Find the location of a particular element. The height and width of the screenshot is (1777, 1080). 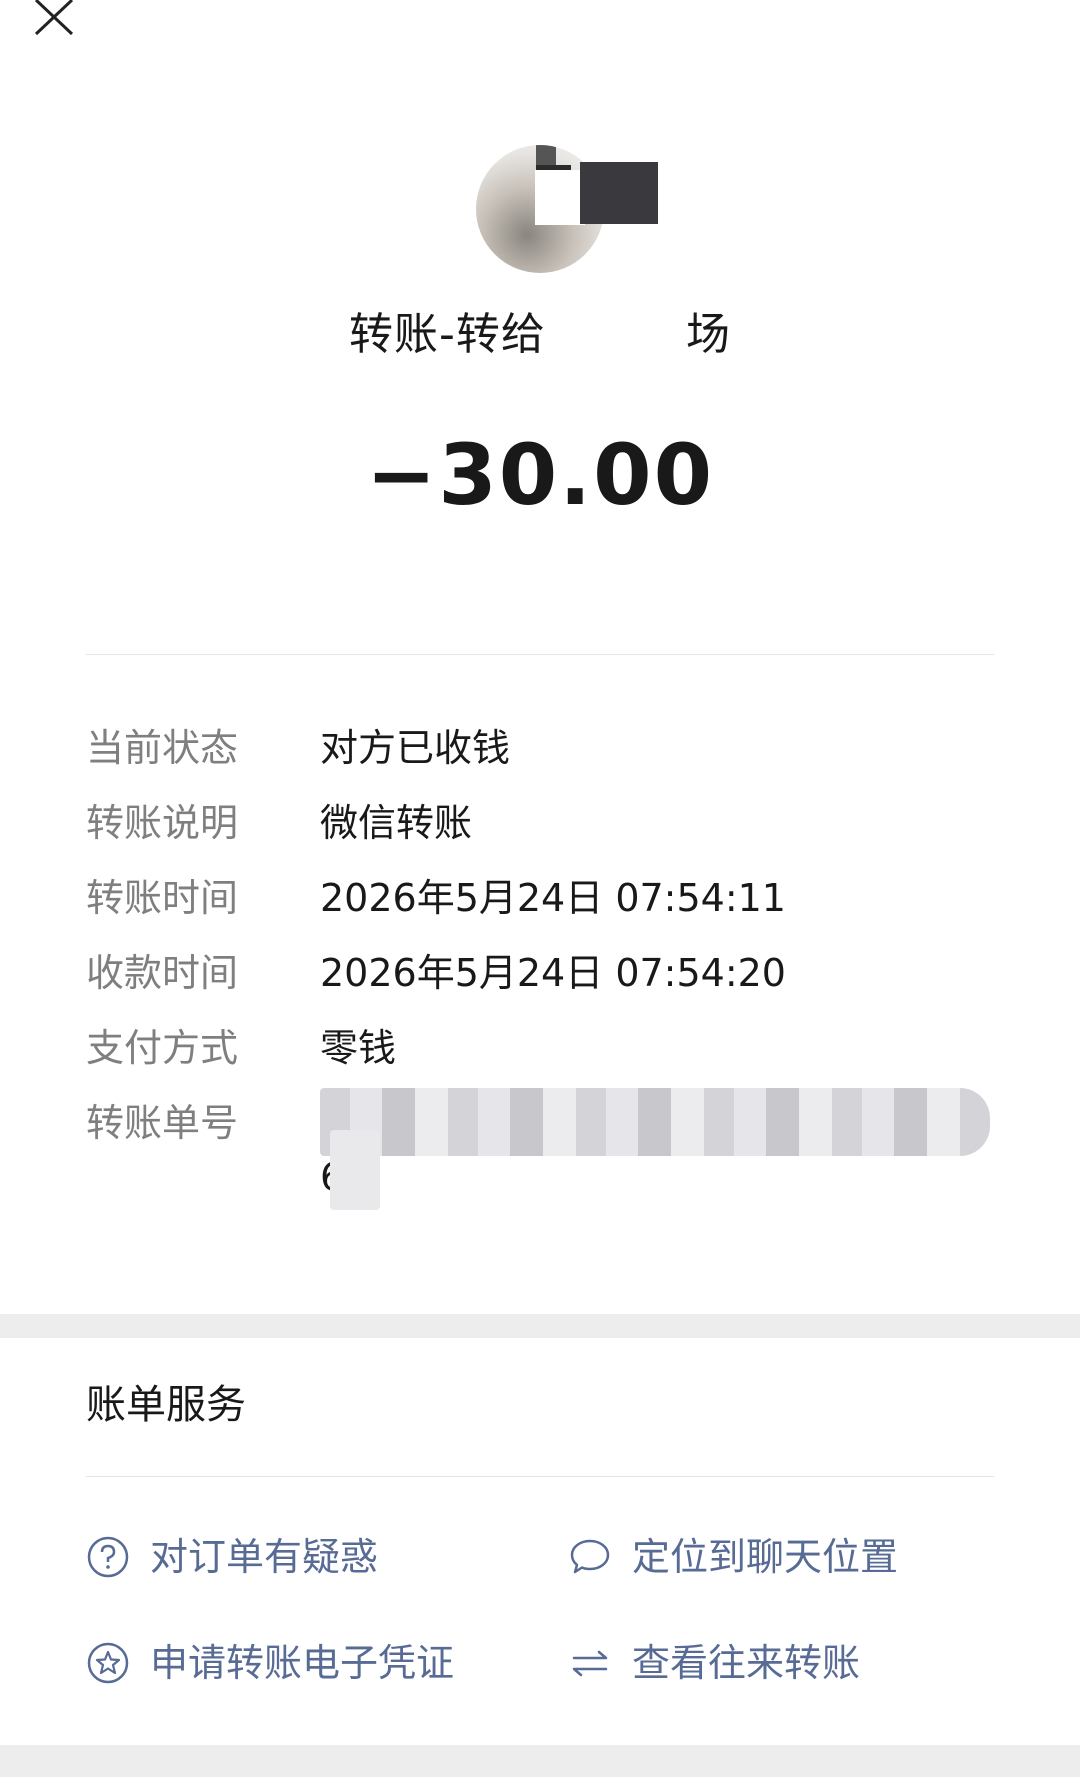

transfer-arrows-icon is located at coordinates (590, 1663).